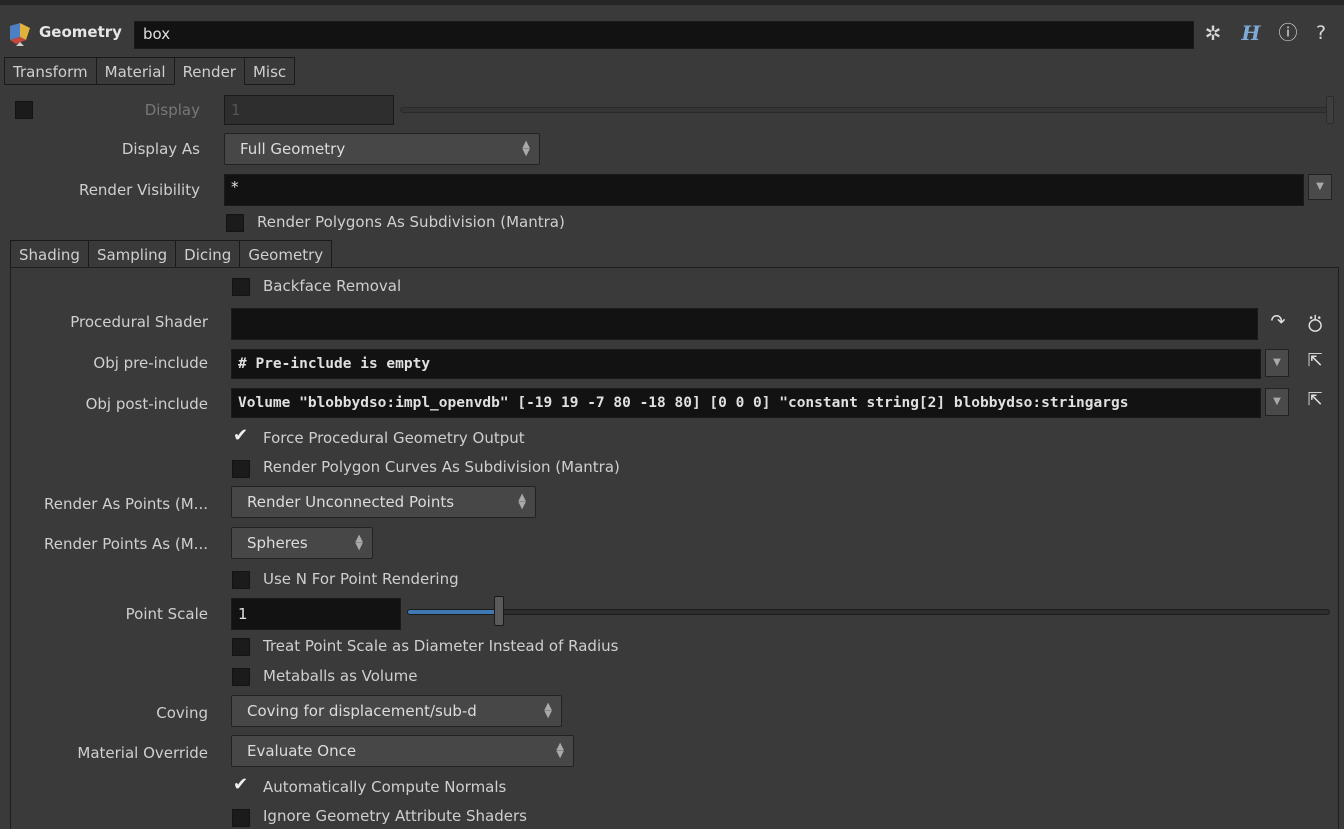 This screenshot has width=1344, height=829. What do you see at coordinates (394, 438) in the screenshot?
I see `force-procedural-label: Force Procedural Geometry Output` at bounding box center [394, 438].